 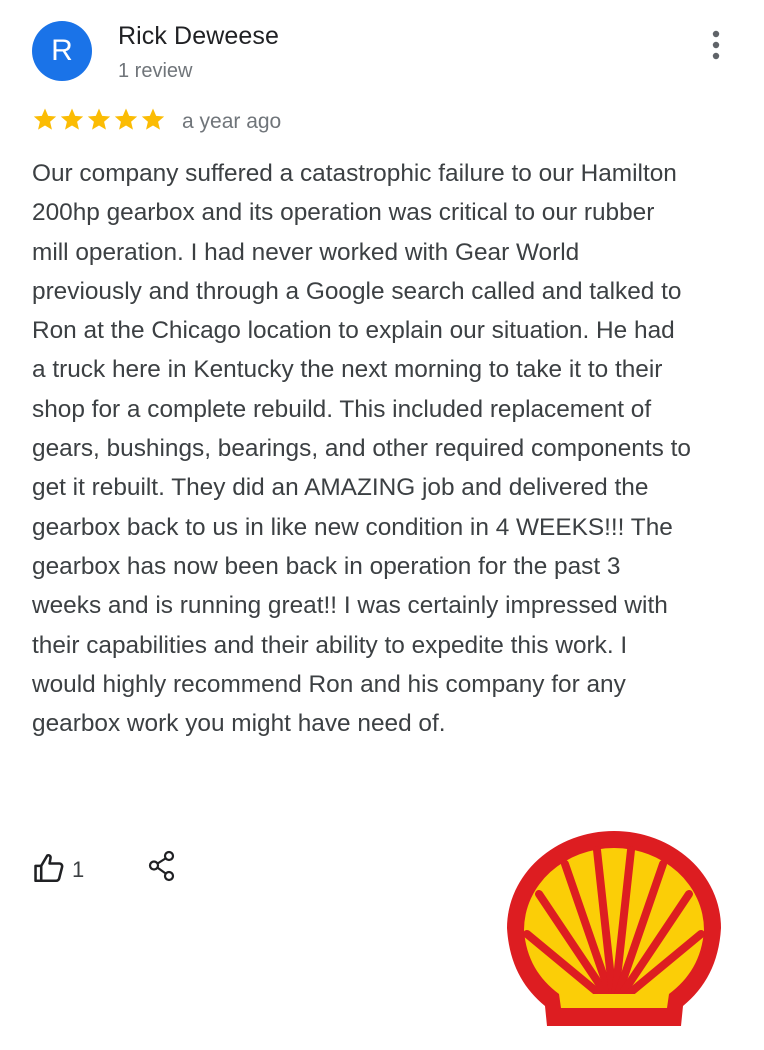 What do you see at coordinates (155, 71) in the screenshot?
I see `review-count: 1 review` at bounding box center [155, 71].